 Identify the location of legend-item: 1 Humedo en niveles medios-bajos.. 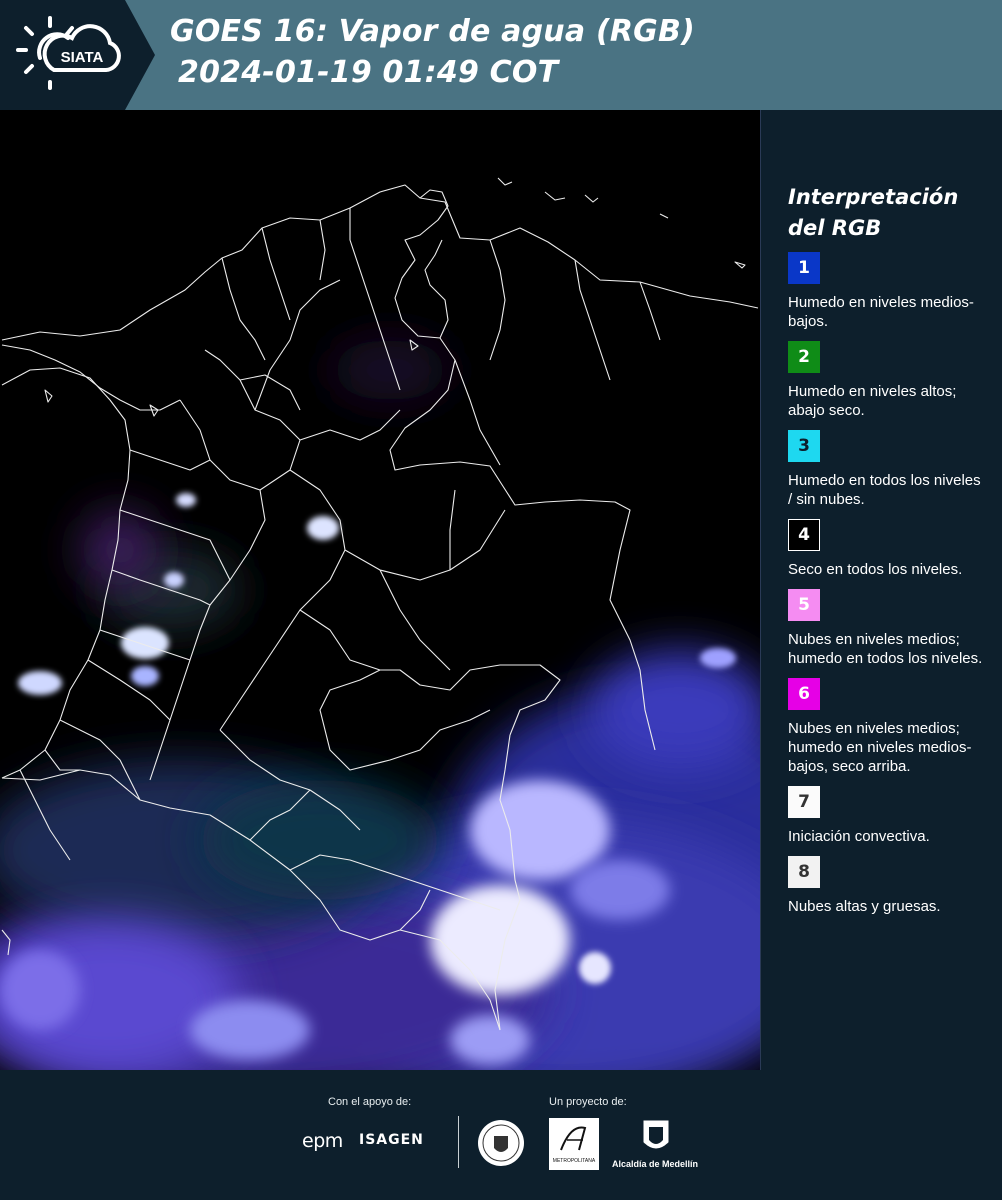
(888, 291).